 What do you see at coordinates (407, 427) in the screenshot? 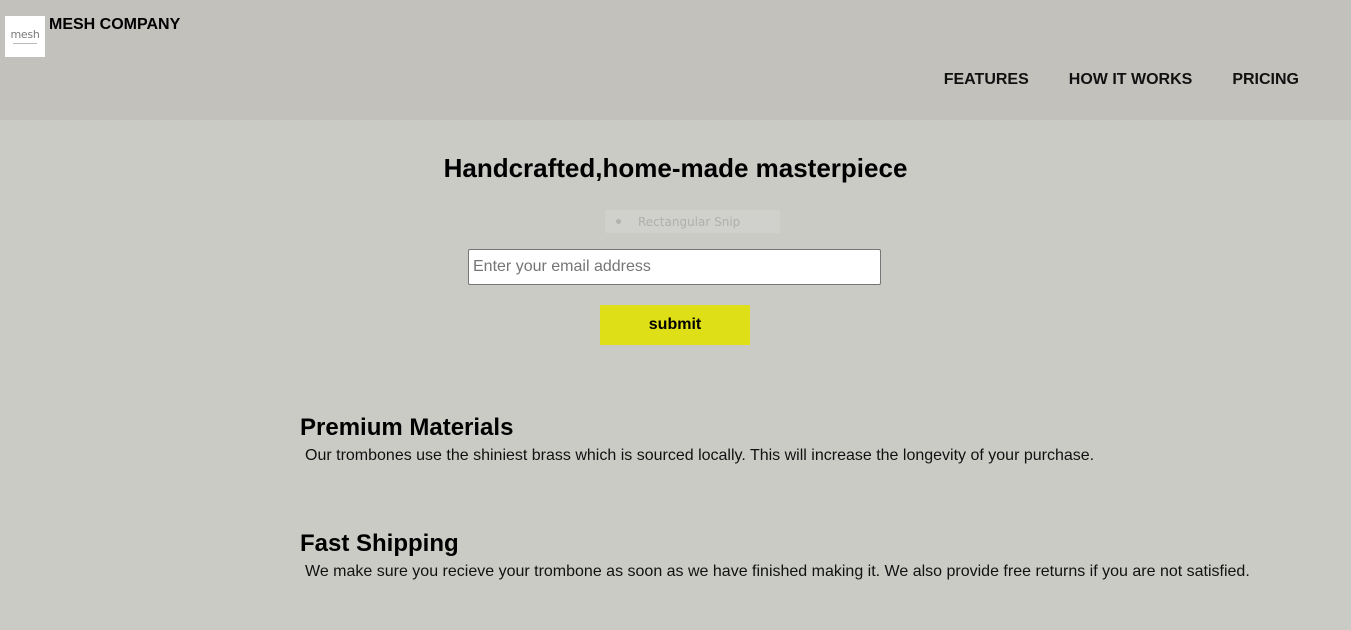
I see `feature-title-premium-materials: Premium Materials` at bounding box center [407, 427].